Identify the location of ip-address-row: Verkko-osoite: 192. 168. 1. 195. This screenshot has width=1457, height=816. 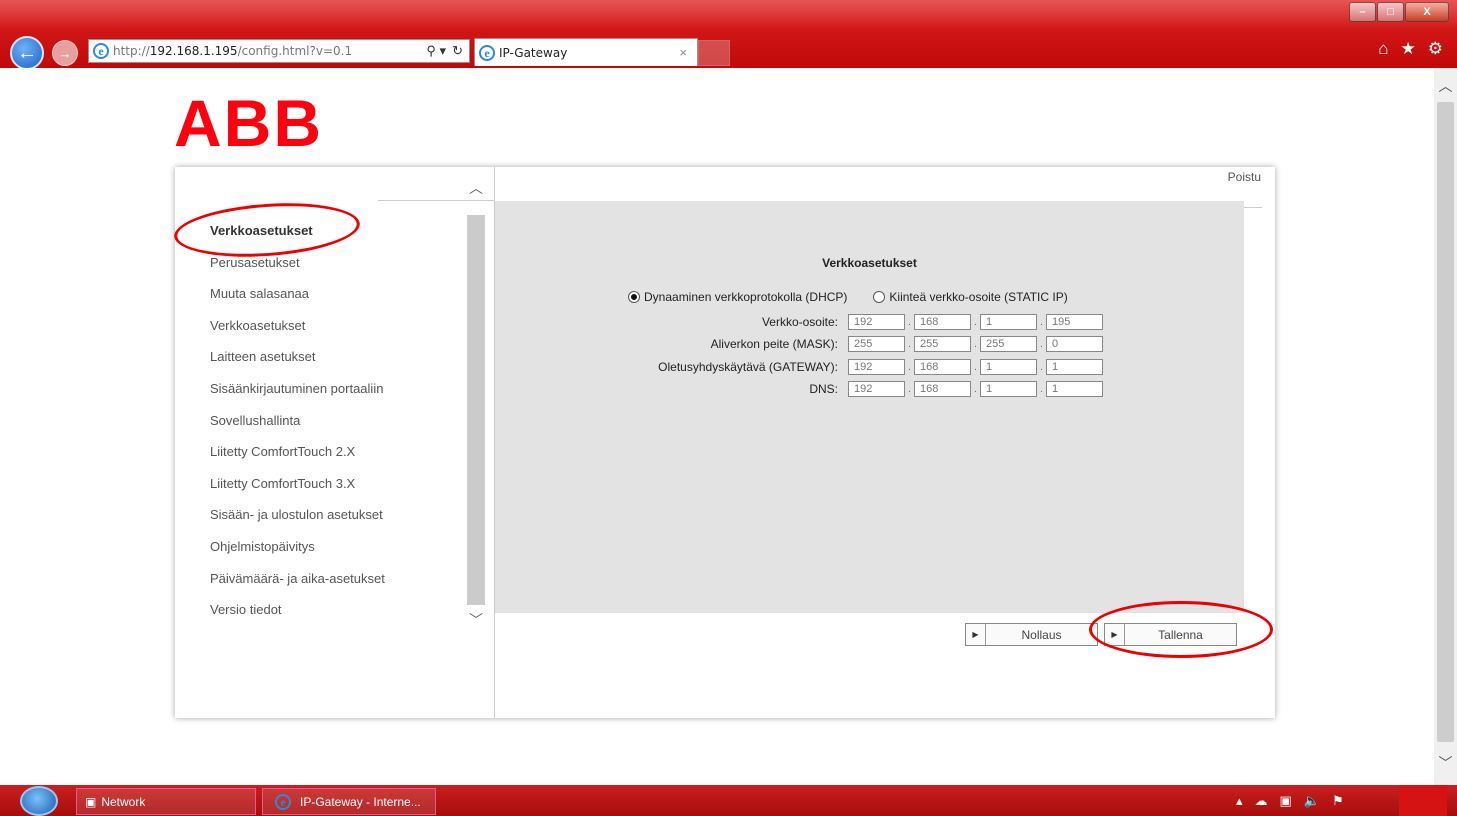
(869, 322).